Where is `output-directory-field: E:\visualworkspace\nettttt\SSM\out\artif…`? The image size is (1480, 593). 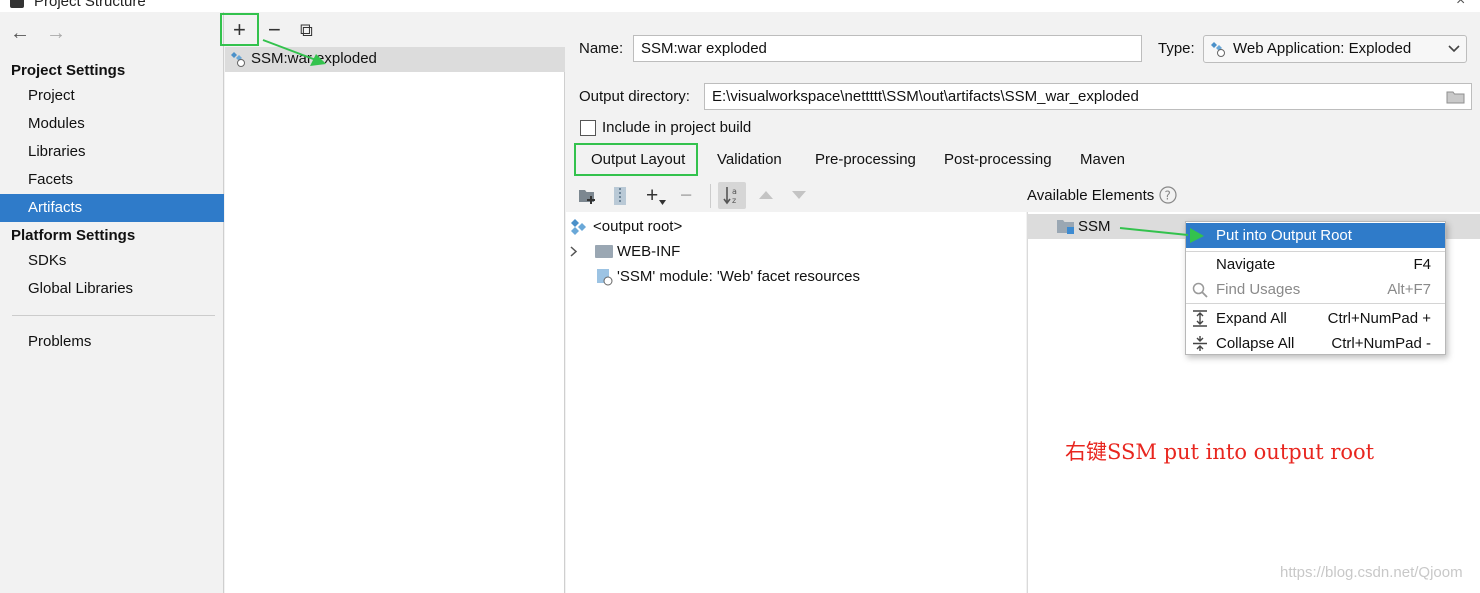
output-directory-field: E:\visualworkspace\nettttt\SSM\out\artif… is located at coordinates (1088, 96).